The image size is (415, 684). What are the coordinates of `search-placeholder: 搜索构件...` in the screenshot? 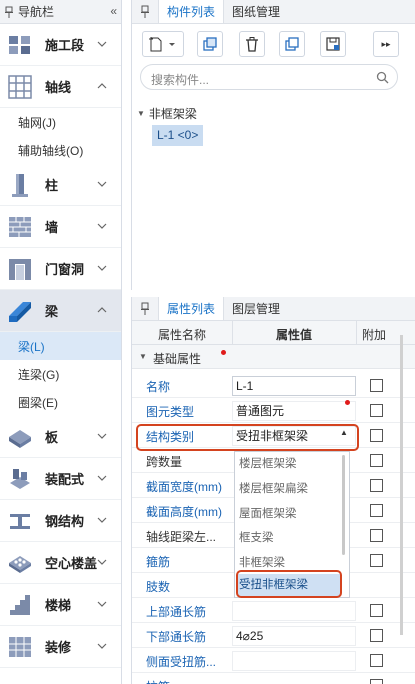 It's located at (180, 80).